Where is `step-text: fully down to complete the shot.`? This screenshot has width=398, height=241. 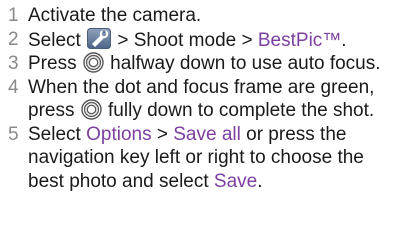 step-text: fully down to complete the shot. is located at coordinates (241, 110).